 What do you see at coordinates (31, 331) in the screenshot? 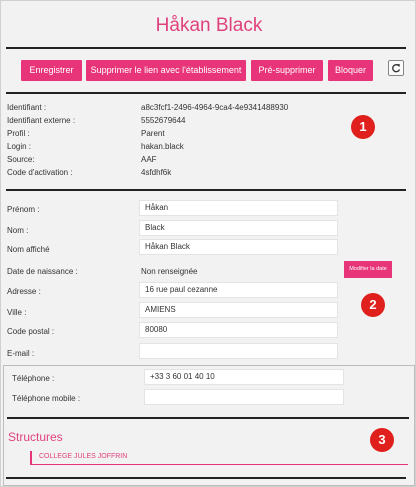
I see `zip-label: Code postal :` at bounding box center [31, 331].